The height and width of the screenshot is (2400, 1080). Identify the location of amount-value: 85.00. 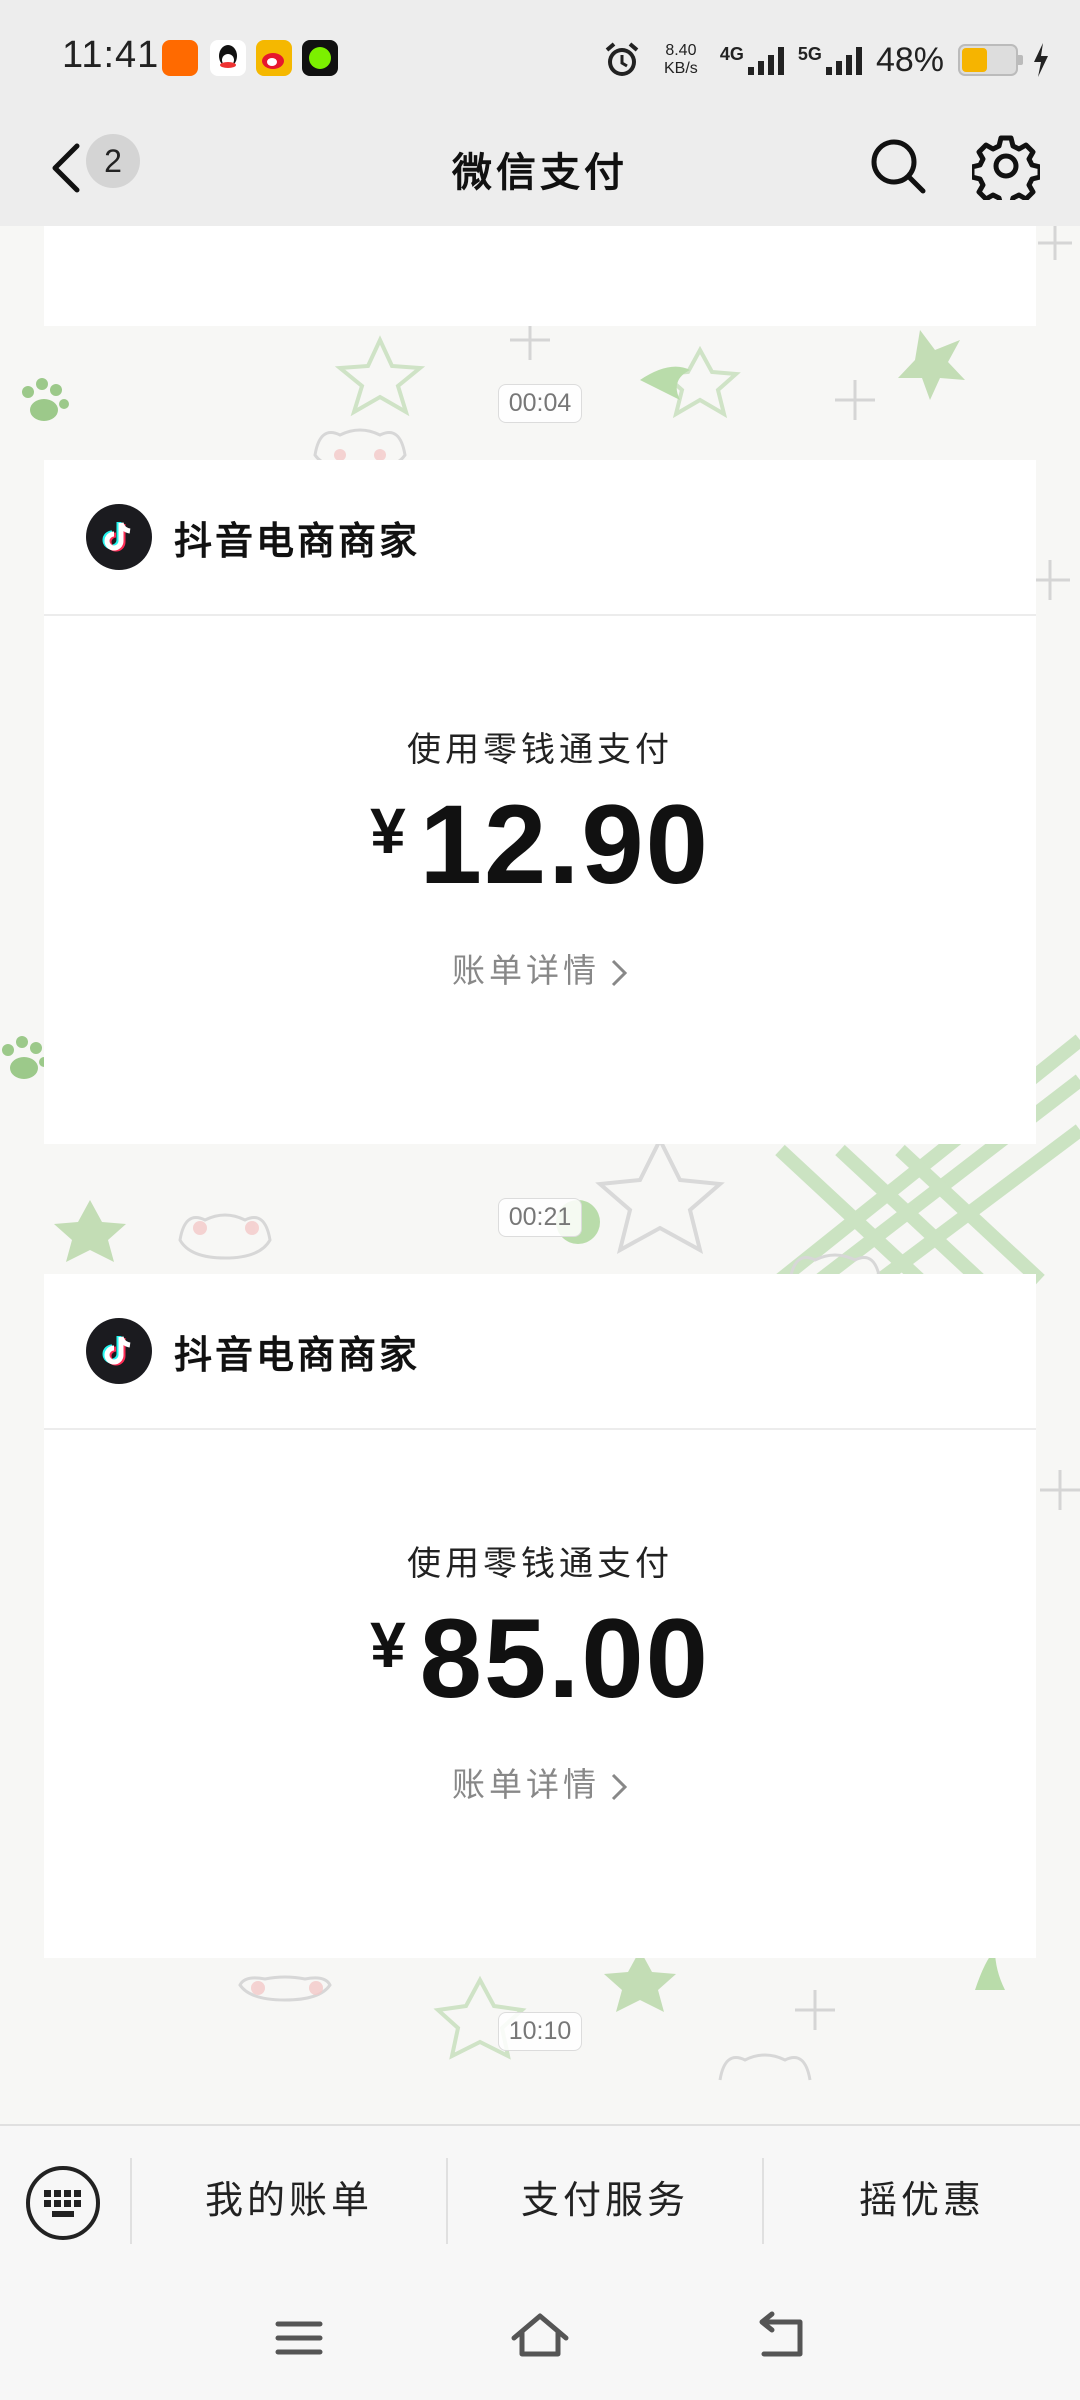
(564, 1658).